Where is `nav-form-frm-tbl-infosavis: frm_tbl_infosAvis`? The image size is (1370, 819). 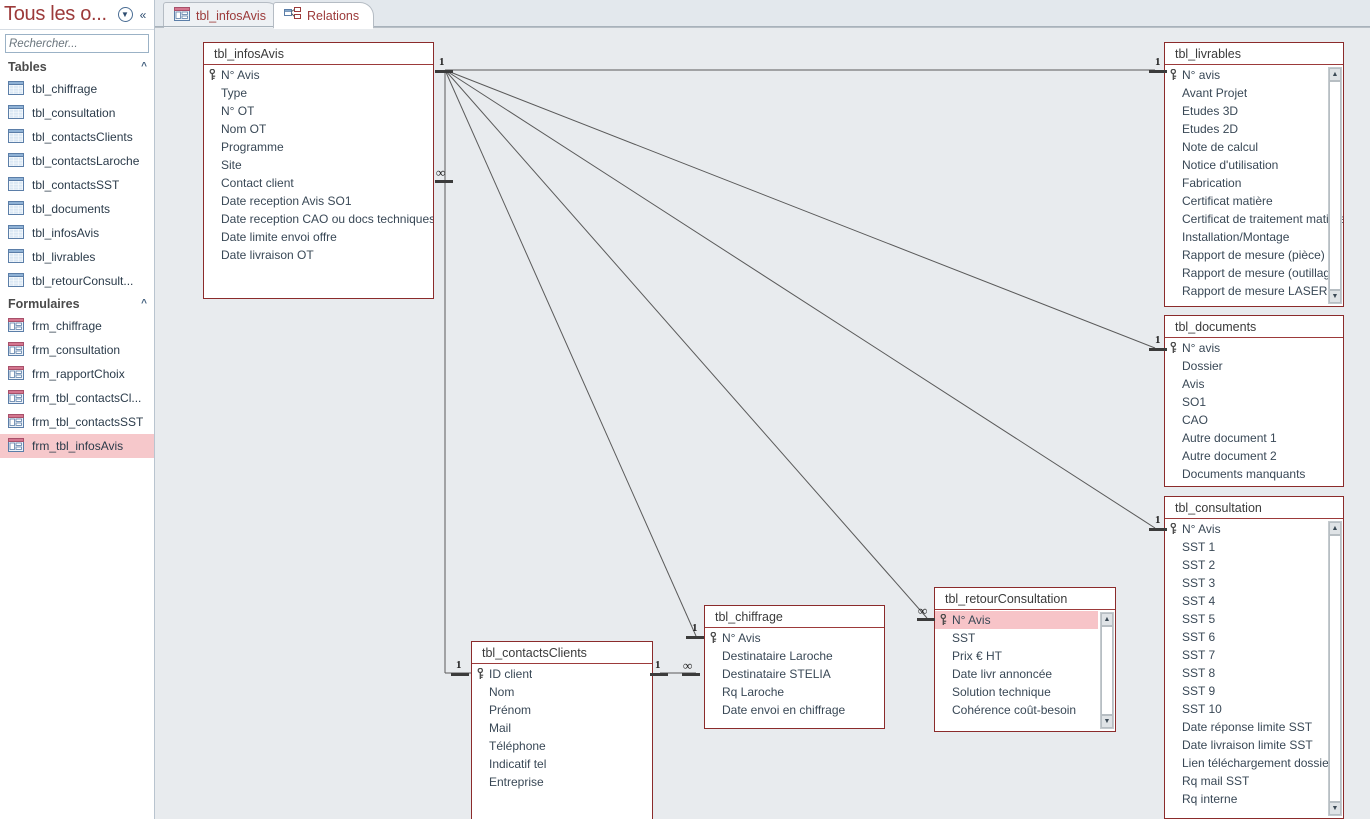
nav-form-frm-tbl-infosavis: frm_tbl_infosAvis is located at coordinates (77, 446).